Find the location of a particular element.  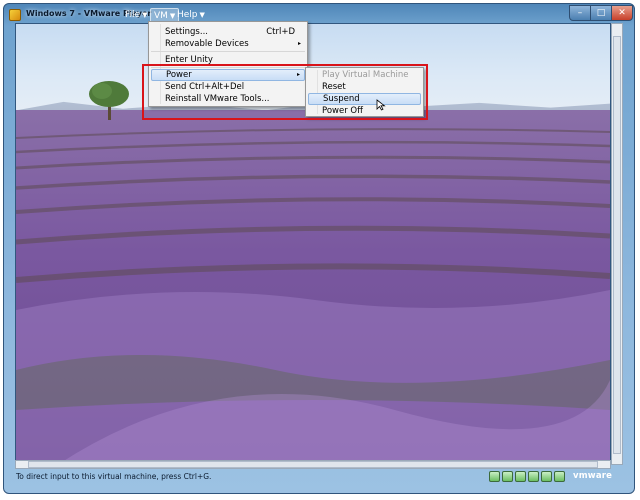

menu-item-removable-devices: Removable Devices ▸ is located at coordinates (228, 44).